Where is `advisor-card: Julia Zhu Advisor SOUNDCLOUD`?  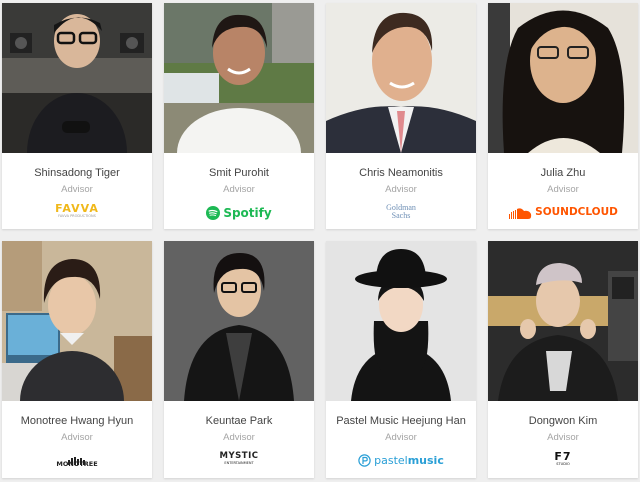
advisor-card: Julia Zhu Advisor SOUNDCLOUD is located at coordinates (563, 116).